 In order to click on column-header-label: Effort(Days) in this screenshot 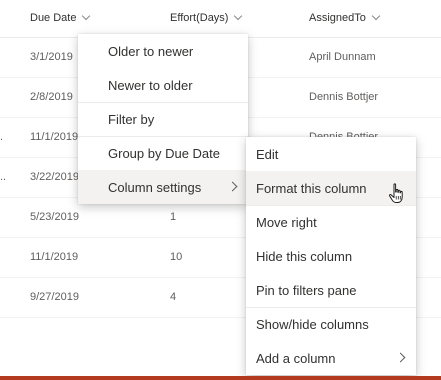, I will do `click(199, 18)`.